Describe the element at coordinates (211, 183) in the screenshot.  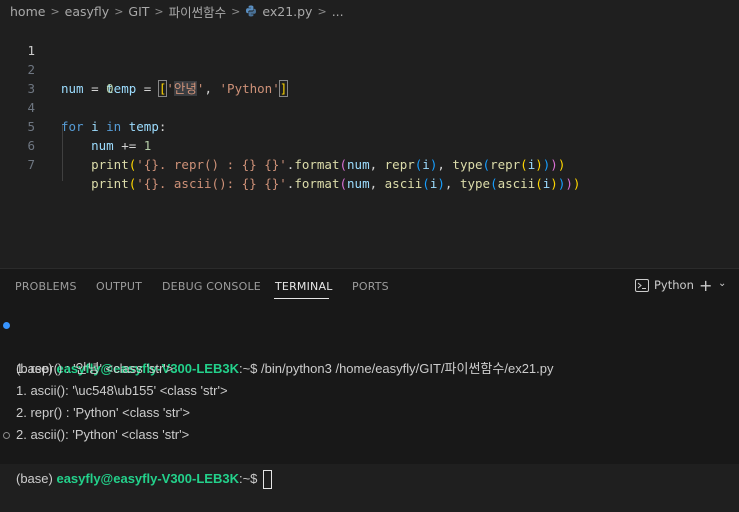
I see `token: '{}. ascii(): {} {}'` at that location.